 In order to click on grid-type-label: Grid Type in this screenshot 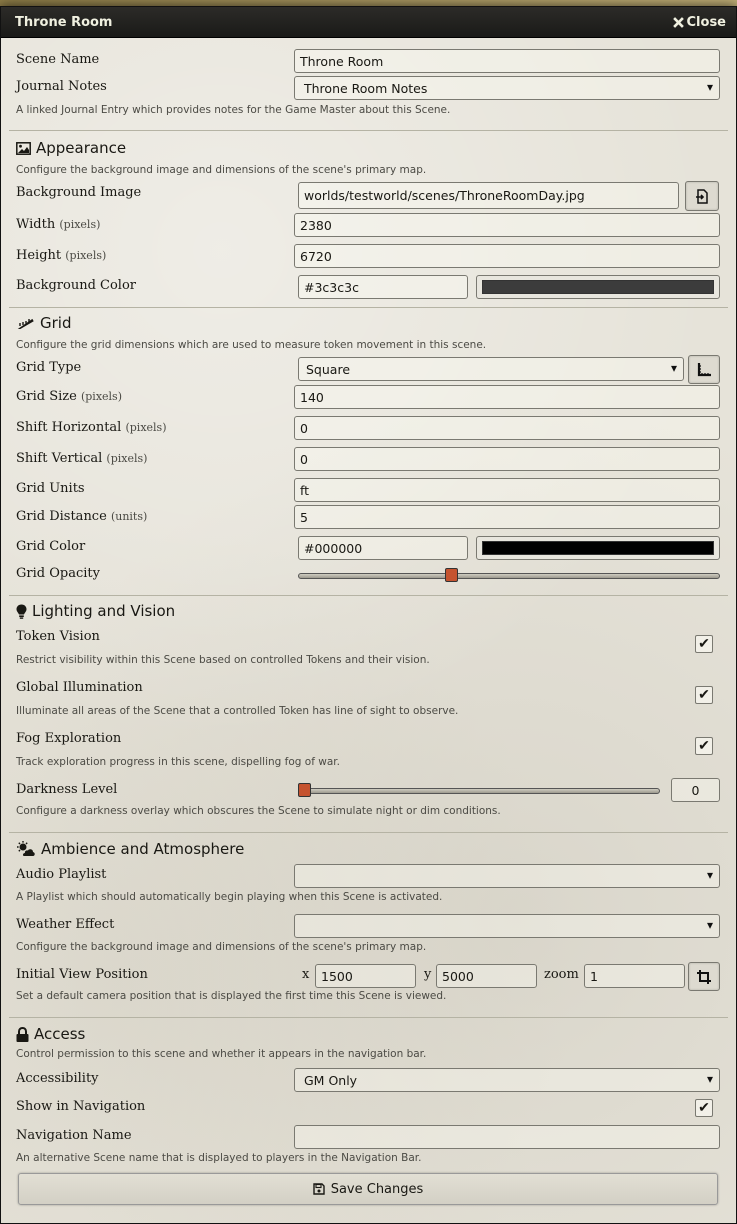, I will do `click(49, 367)`.